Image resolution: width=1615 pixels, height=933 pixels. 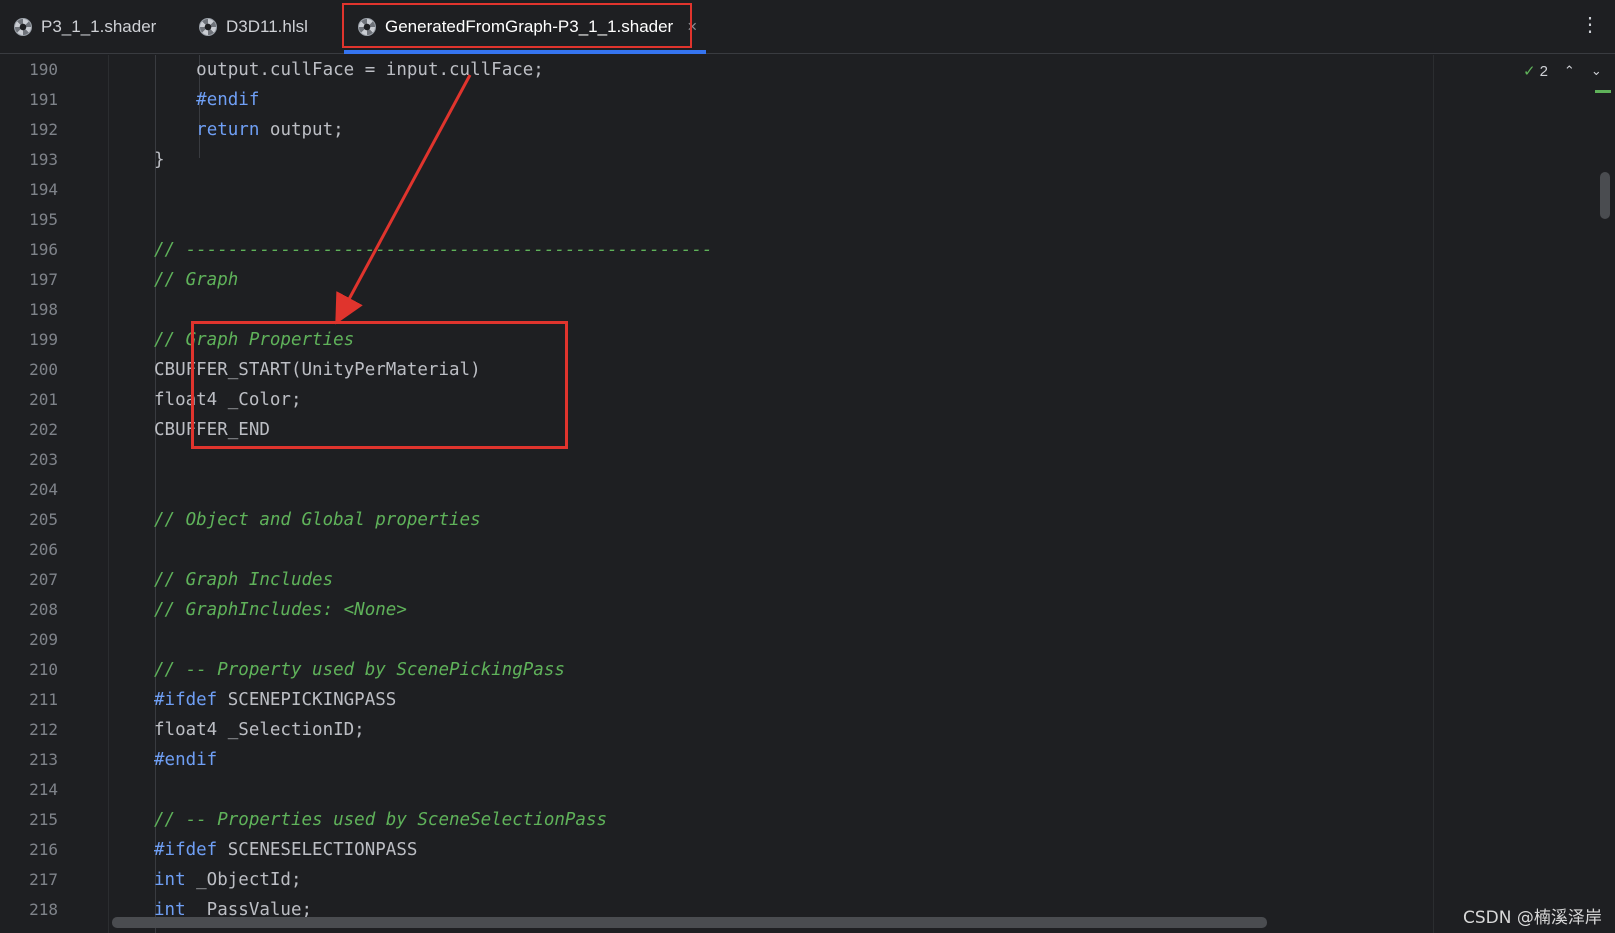 I want to click on line-number: 217, so click(x=43, y=879).